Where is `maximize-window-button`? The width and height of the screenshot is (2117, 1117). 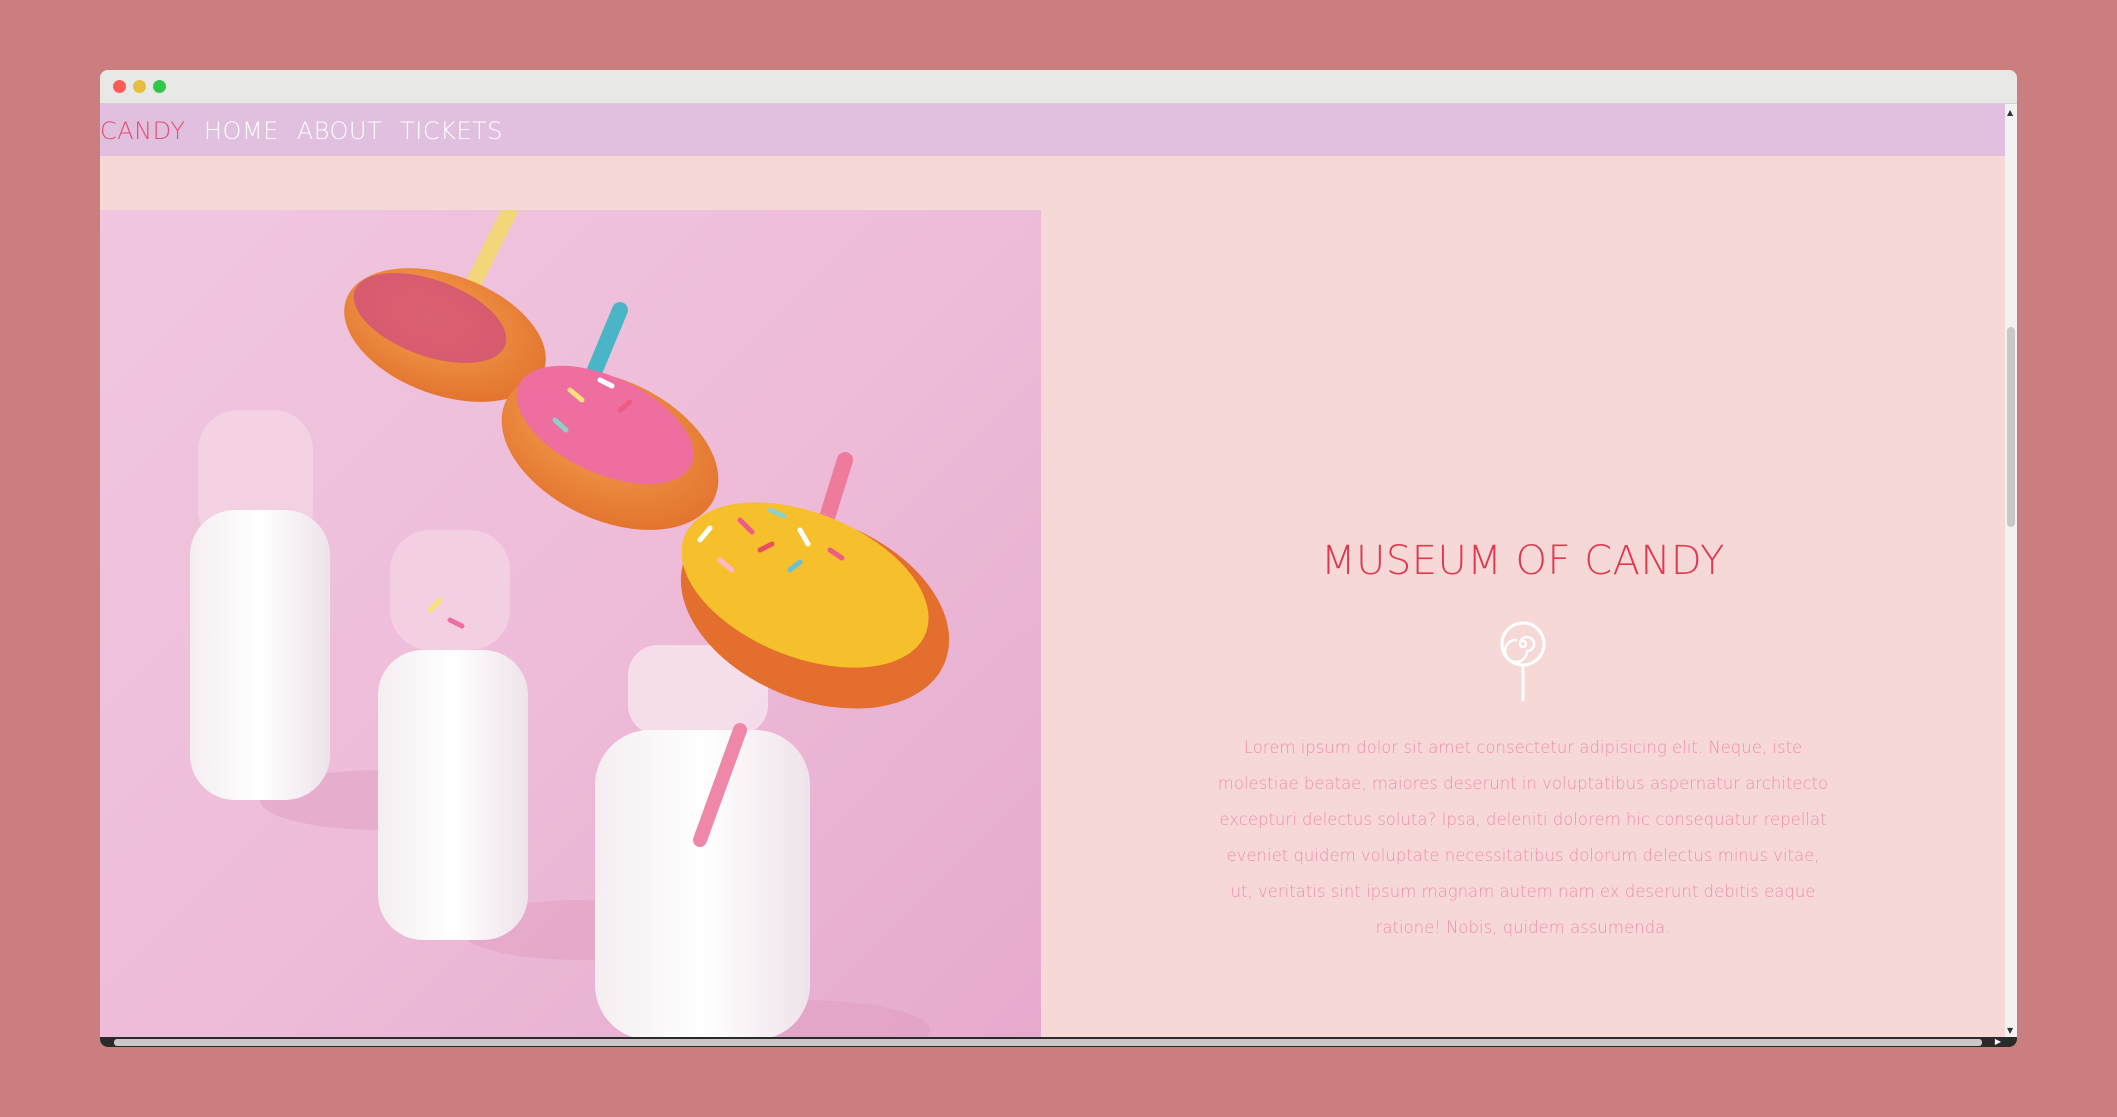
maximize-window-button is located at coordinates (159, 86).